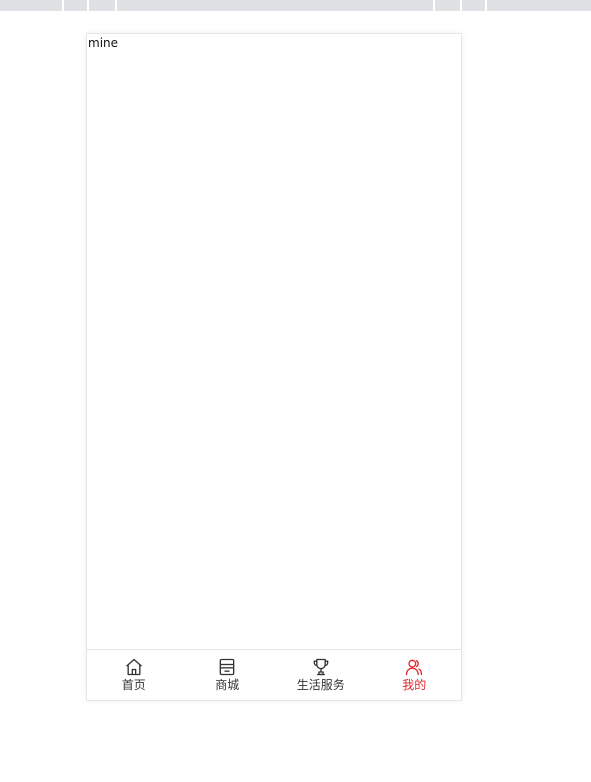 Image resolution: width=591 pixels, height=782 pixels. I want to click on shop-icon, so click(227, 667).